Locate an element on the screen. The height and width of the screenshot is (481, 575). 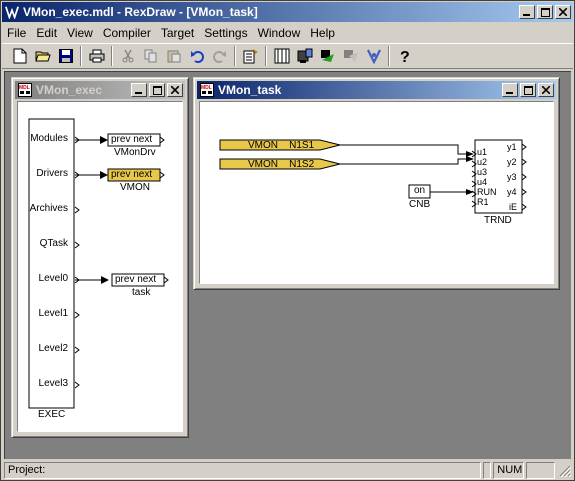
main-title-bar: VMon_exec.mdl - RexDraw - [VMon_task] is located at coordinates (287, 12).